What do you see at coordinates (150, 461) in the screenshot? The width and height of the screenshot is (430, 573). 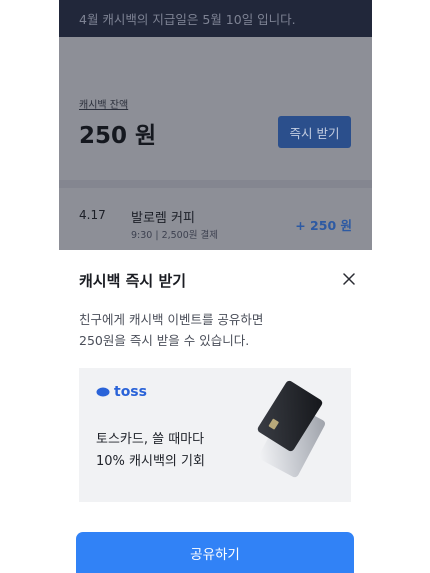 I see `promo-line-2: 10% 캐시백의 기회` at bounding box center [150, 461].